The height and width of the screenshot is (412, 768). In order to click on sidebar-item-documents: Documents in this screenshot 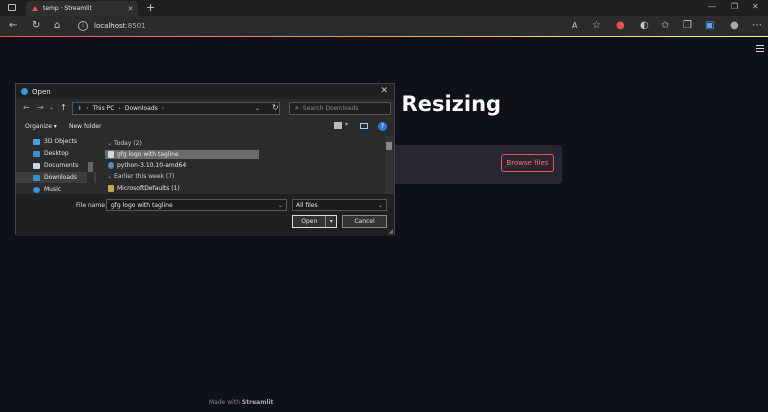, I will do `click(56, 165)`.